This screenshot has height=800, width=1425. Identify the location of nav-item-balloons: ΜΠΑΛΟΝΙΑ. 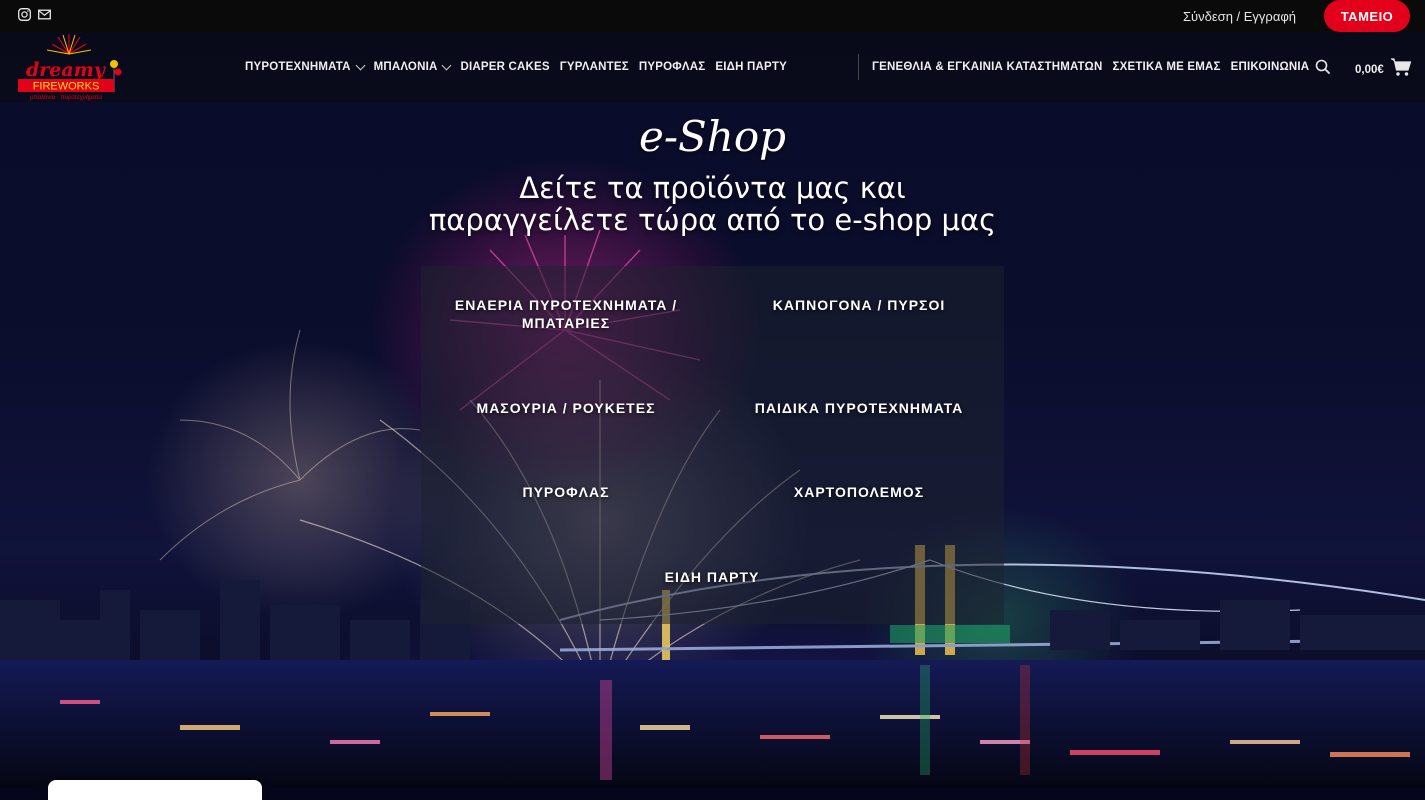
(412, 66).